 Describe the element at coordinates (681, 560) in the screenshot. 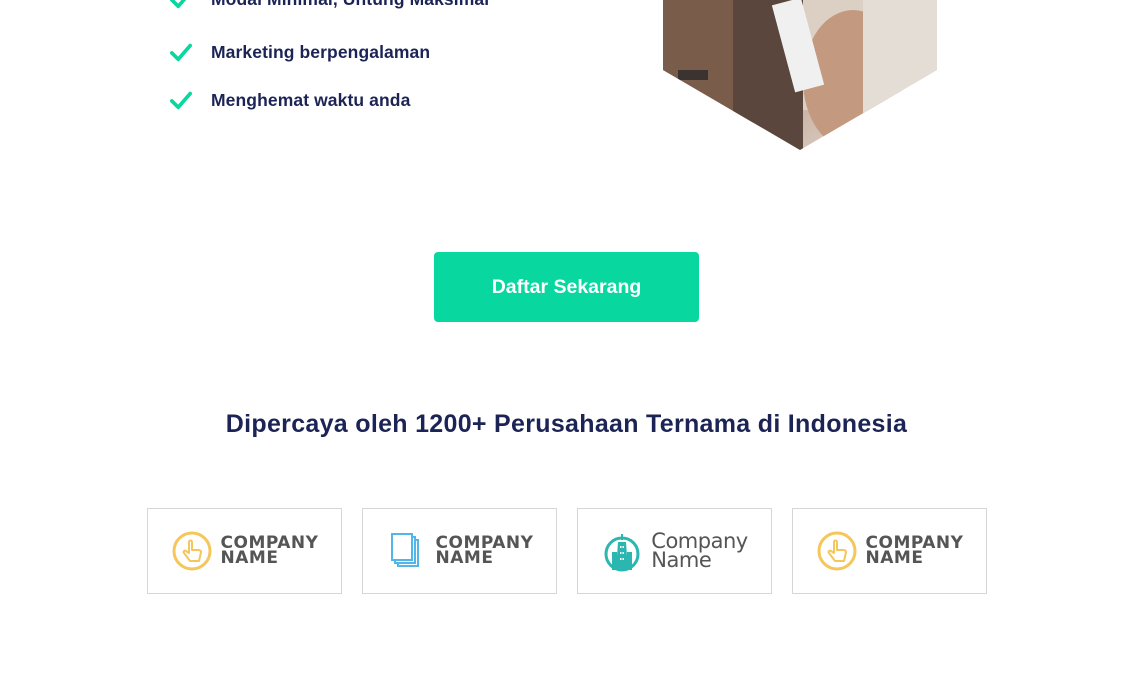

I see `company-wordmark-line2: Name` at that location.